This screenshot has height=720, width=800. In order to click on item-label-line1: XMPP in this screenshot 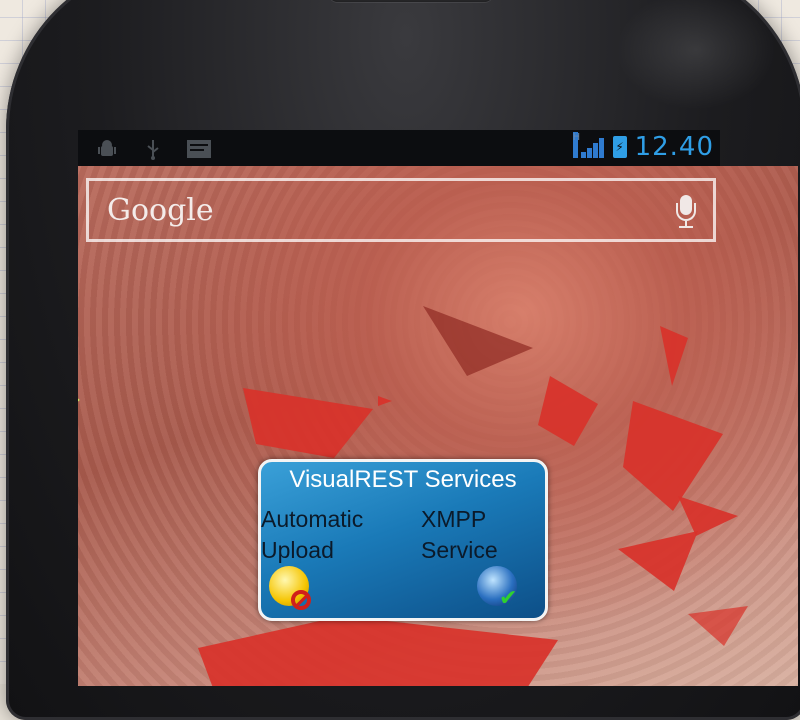, I will do `click(454, 519)`.